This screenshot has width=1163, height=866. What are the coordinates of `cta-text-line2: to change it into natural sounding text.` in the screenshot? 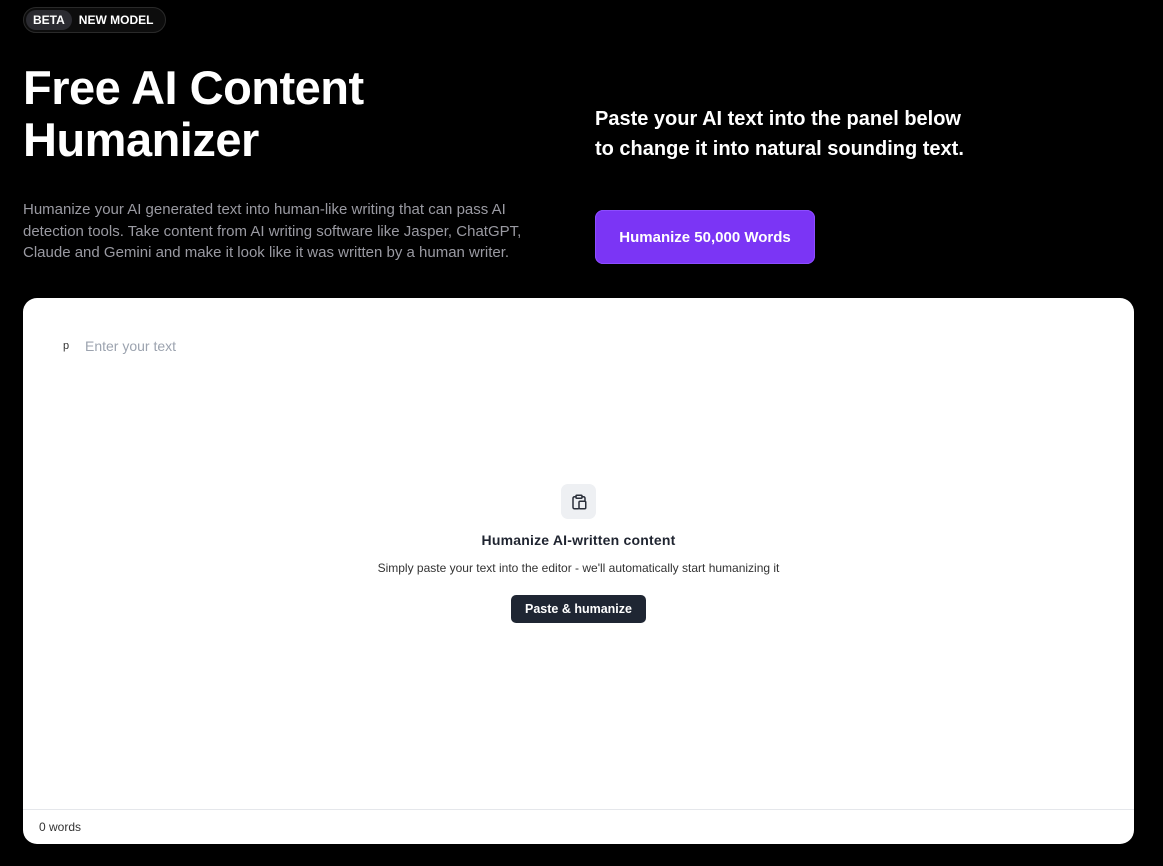 It's located at (779, 149).